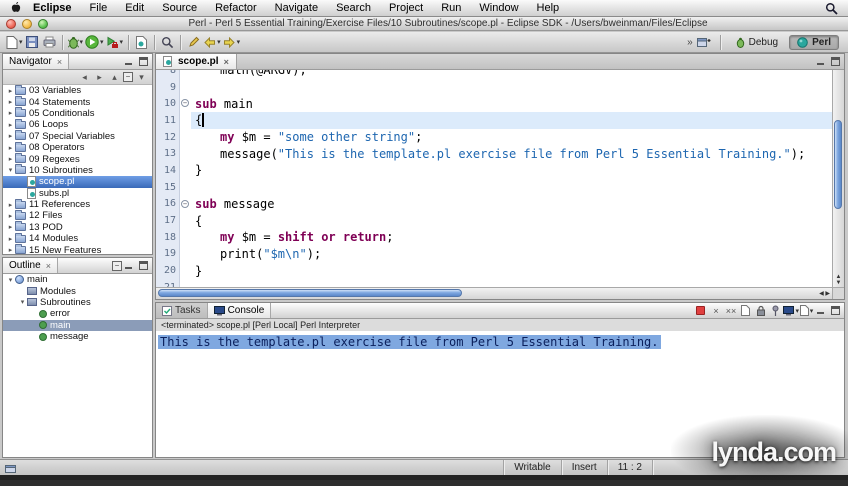 Image resolution: width=848 pixels, height=486 pixels. I want to click on navigator-item-04-statements: ▸ 04 Statements, so click(77, 102).